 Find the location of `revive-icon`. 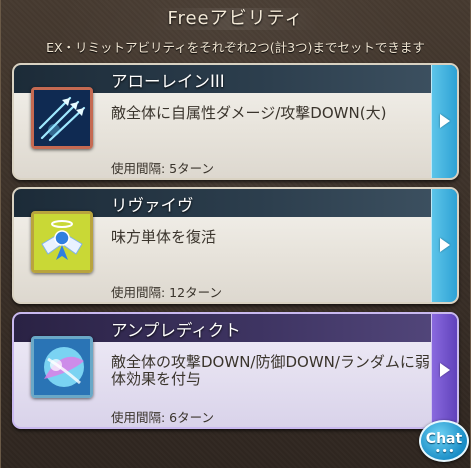

revive-icon is located at coordinates (62, 242).